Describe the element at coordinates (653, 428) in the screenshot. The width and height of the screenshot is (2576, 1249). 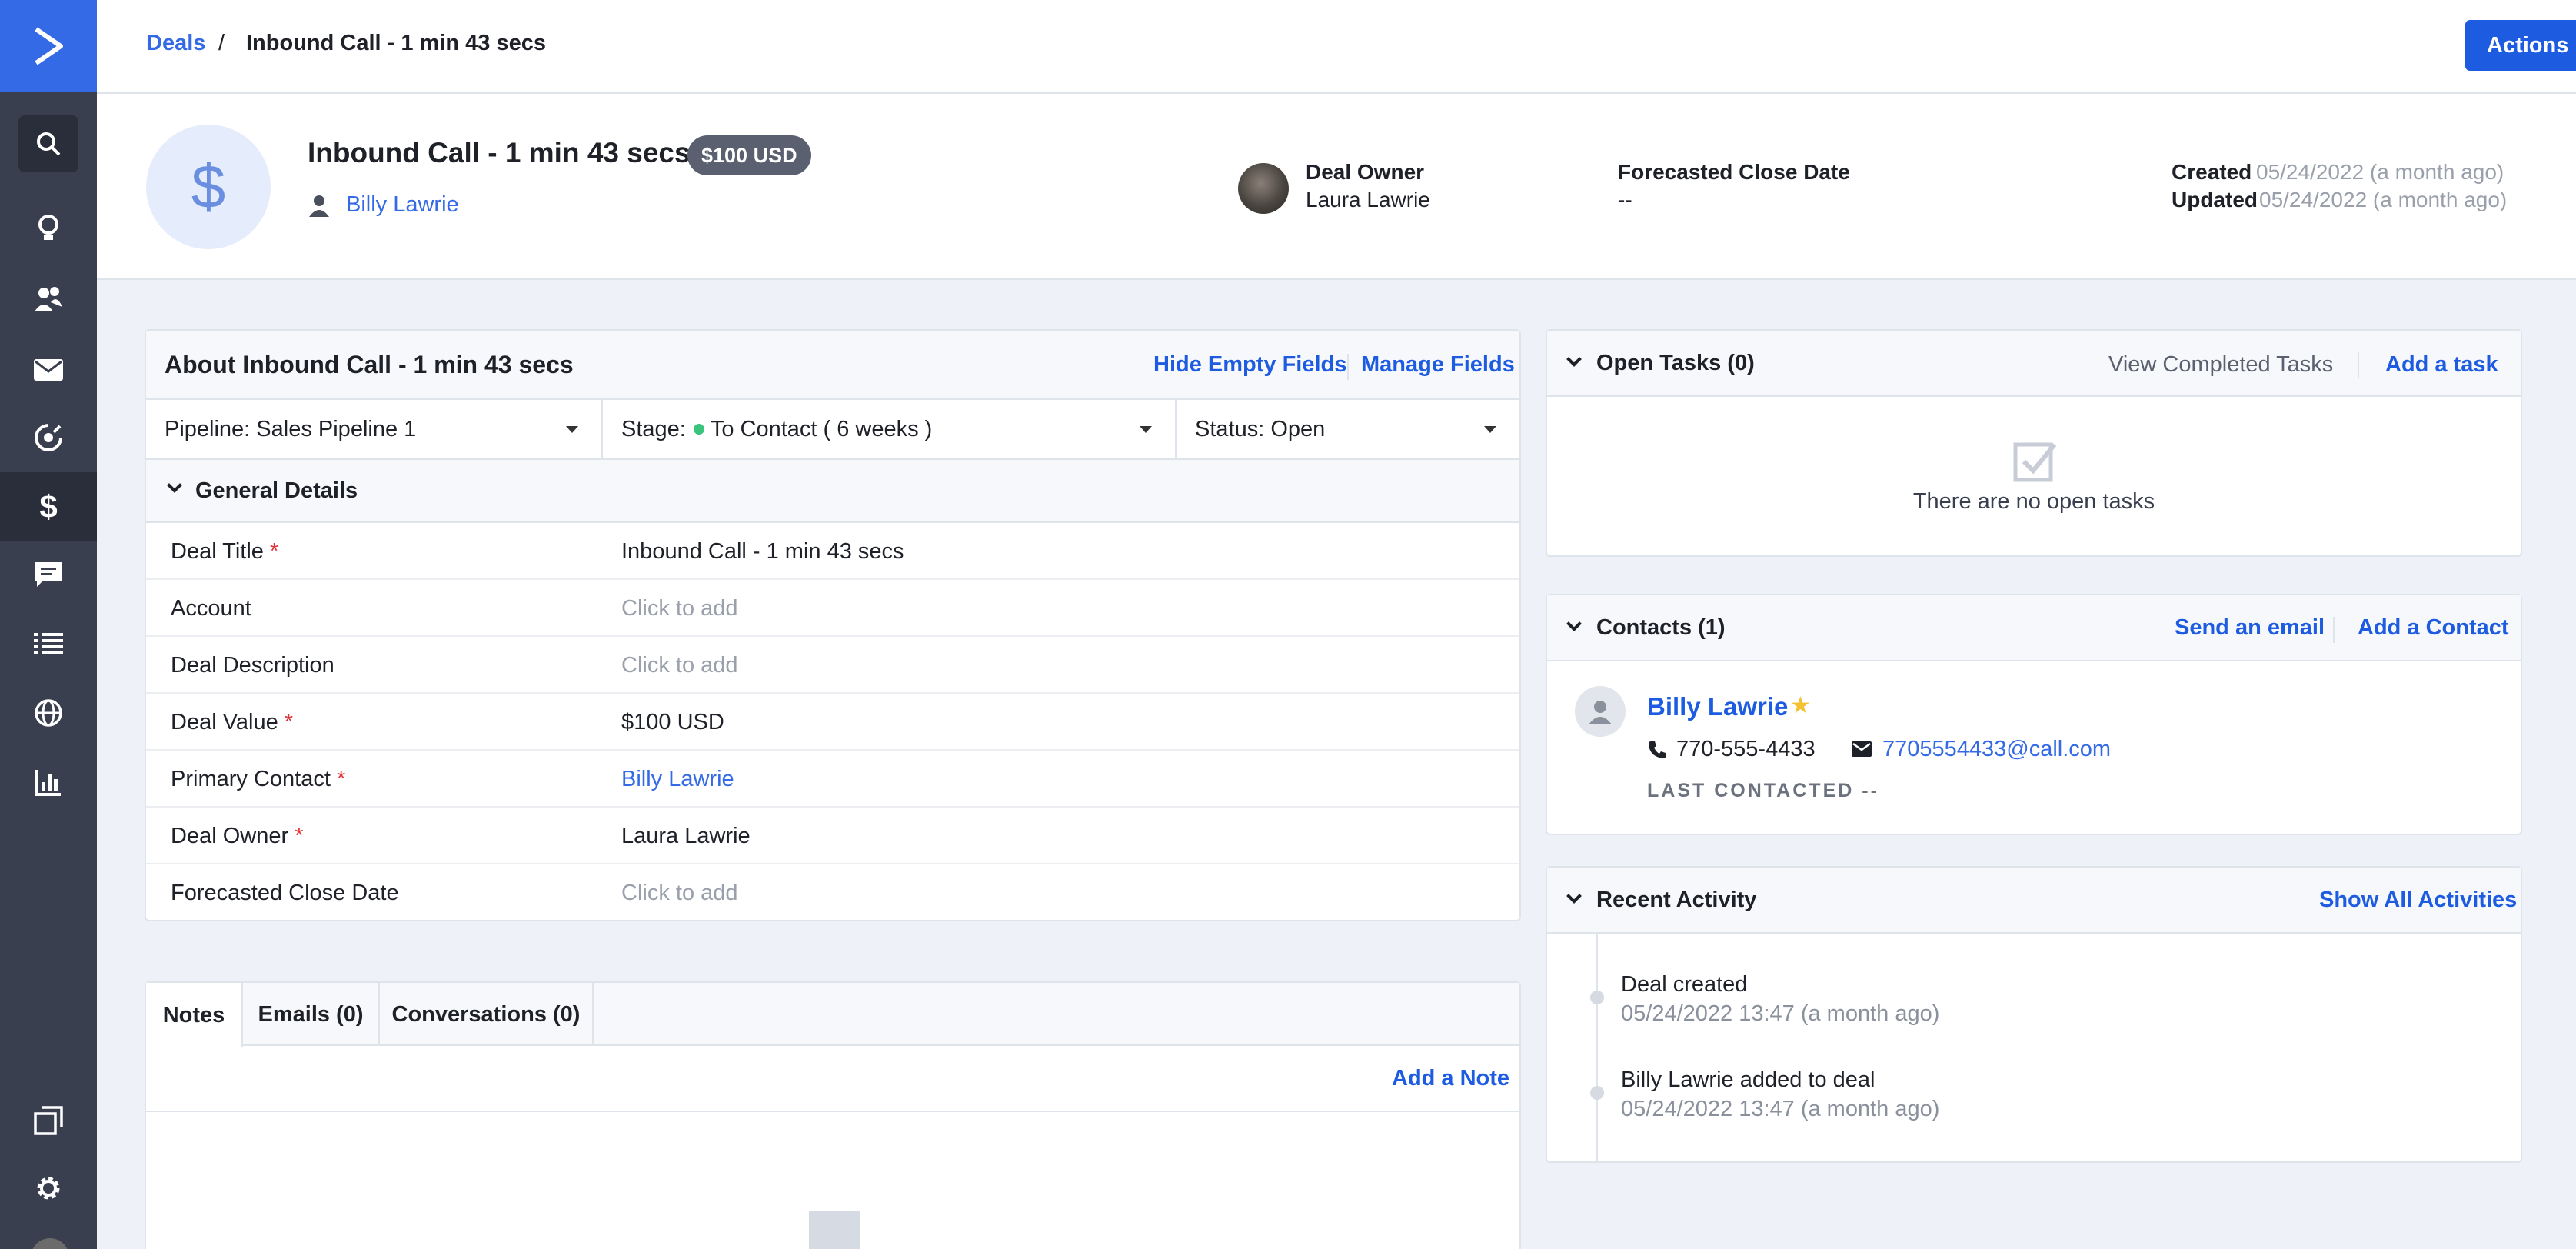
I see `stage-select-label: Stage:` at that location.